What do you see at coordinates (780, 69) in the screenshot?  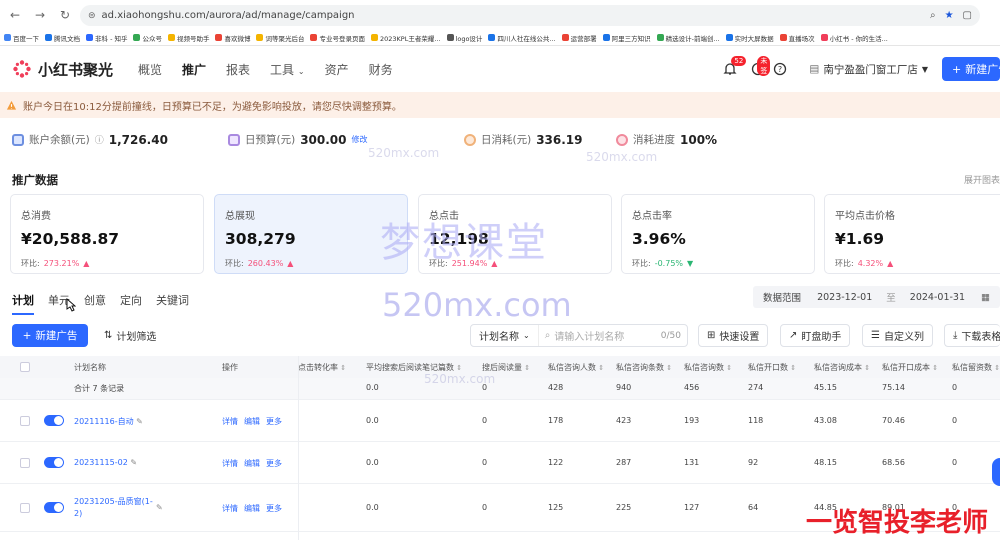 I see `help-icon: ?` at bounding box center [780, 69].